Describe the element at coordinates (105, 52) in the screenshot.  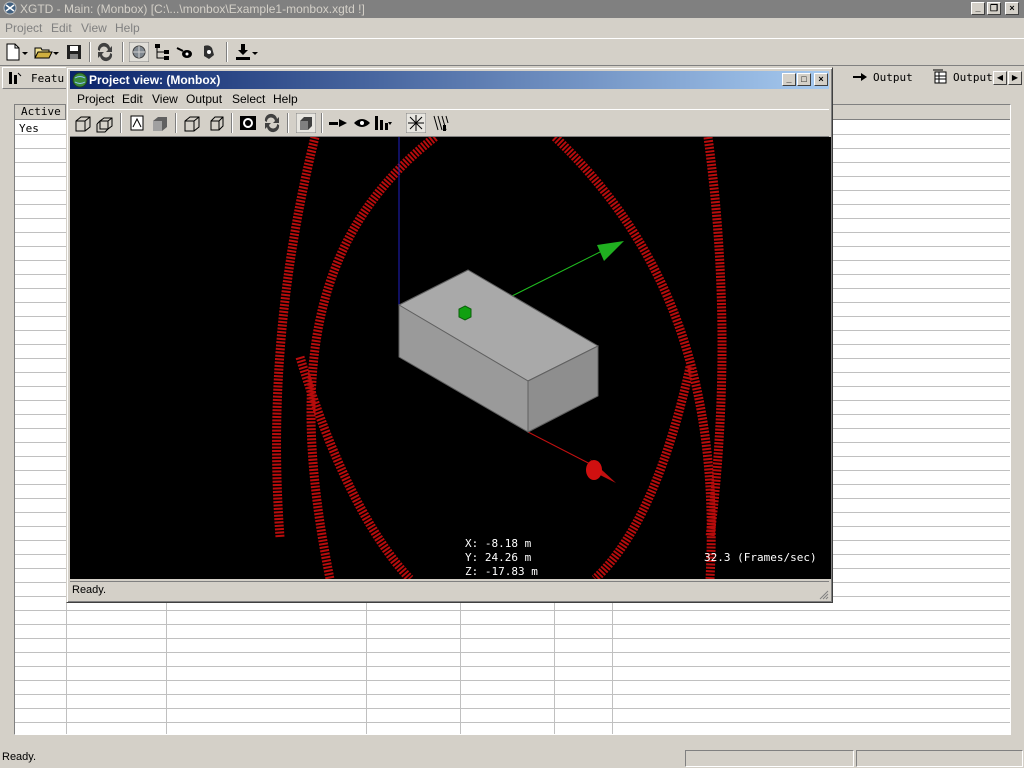
I see `transfer-icon` at that location.